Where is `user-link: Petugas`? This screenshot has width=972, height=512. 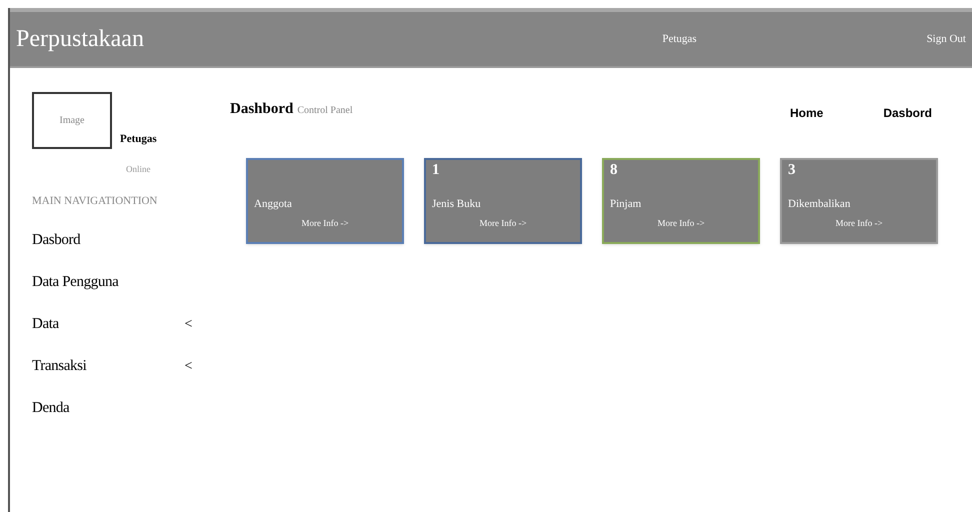 user-link: Petugas is located at coordinates (679, 39).